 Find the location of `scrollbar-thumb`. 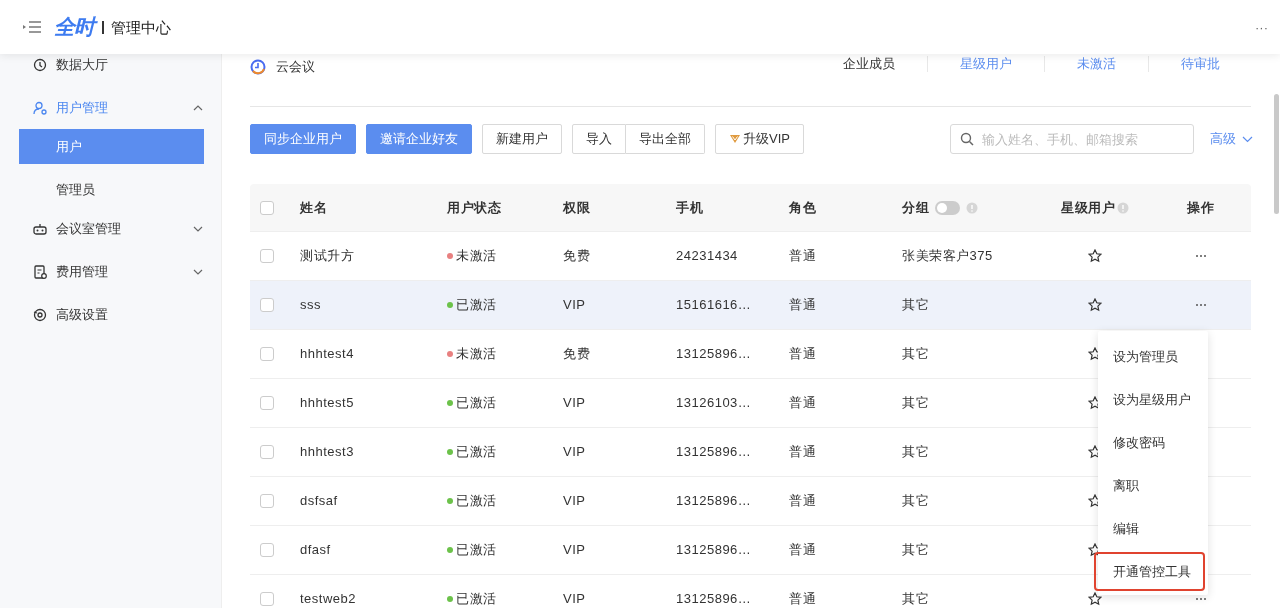

scrollbar-thumb is located at coordinates (1276, 154).